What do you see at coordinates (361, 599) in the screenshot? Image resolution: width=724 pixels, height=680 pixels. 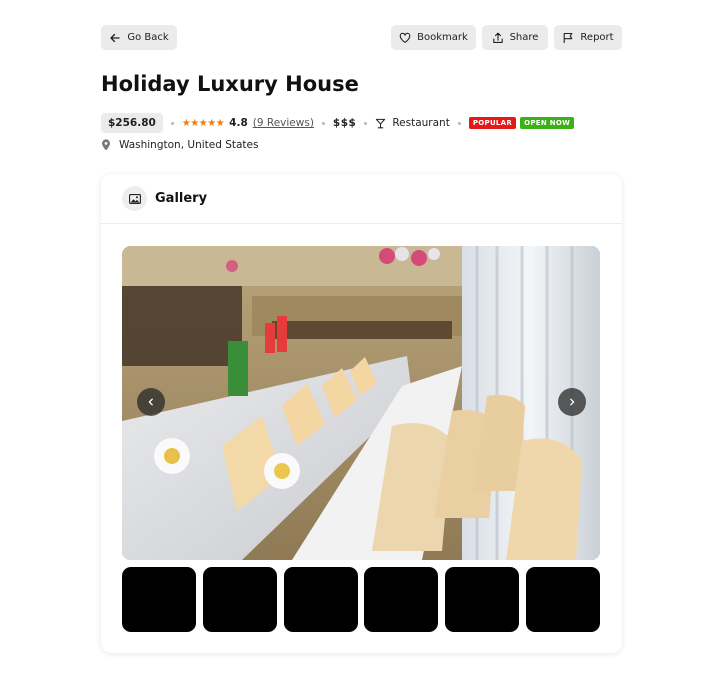 I see `gallery-thumbnails` at bounding box center [361, 599].